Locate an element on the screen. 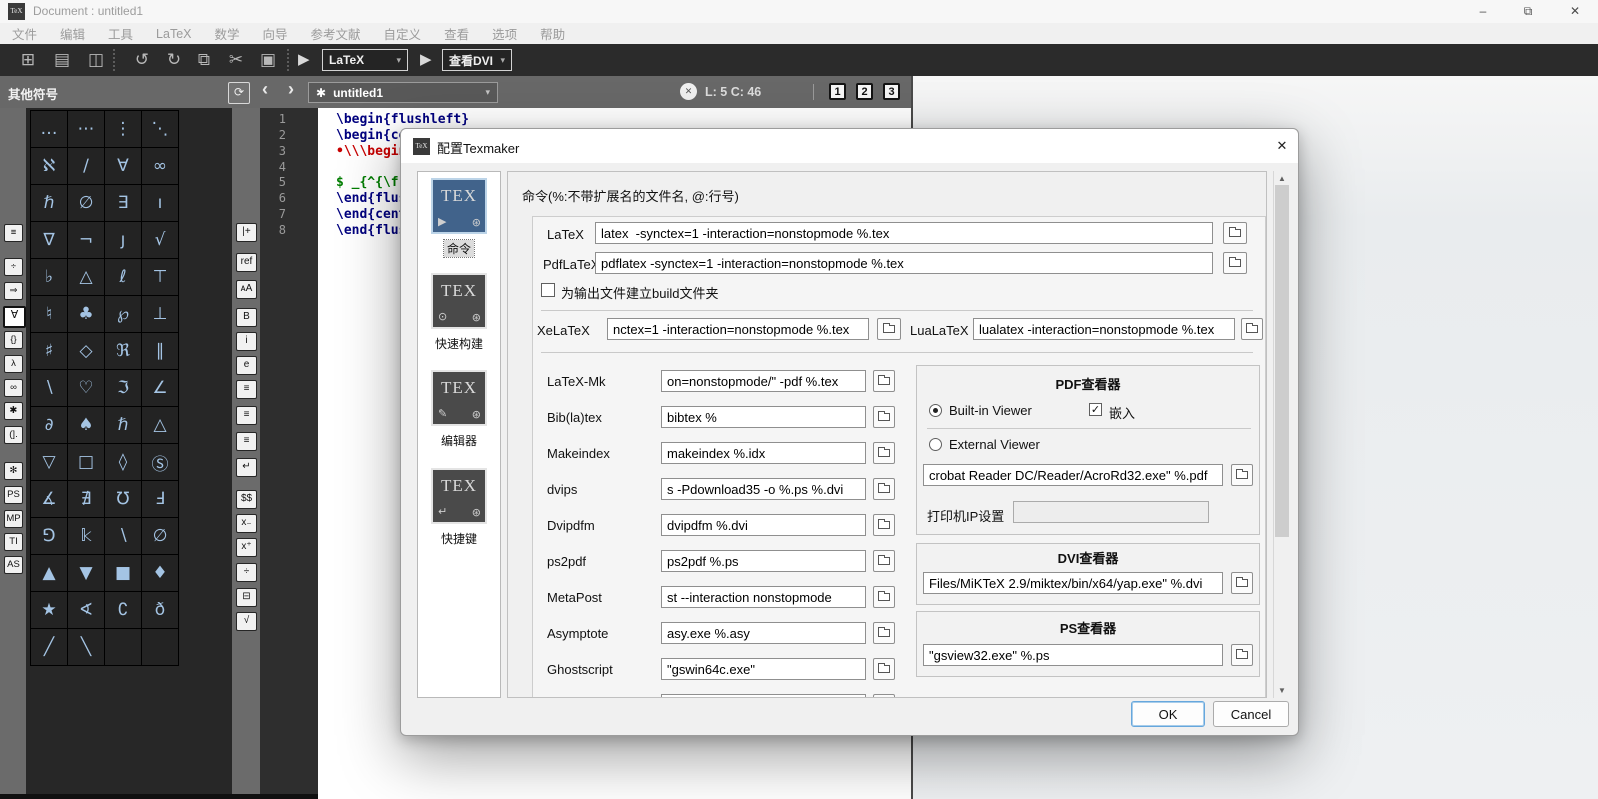  align-left-icon: ≡ is located at coordinates (246, 389).